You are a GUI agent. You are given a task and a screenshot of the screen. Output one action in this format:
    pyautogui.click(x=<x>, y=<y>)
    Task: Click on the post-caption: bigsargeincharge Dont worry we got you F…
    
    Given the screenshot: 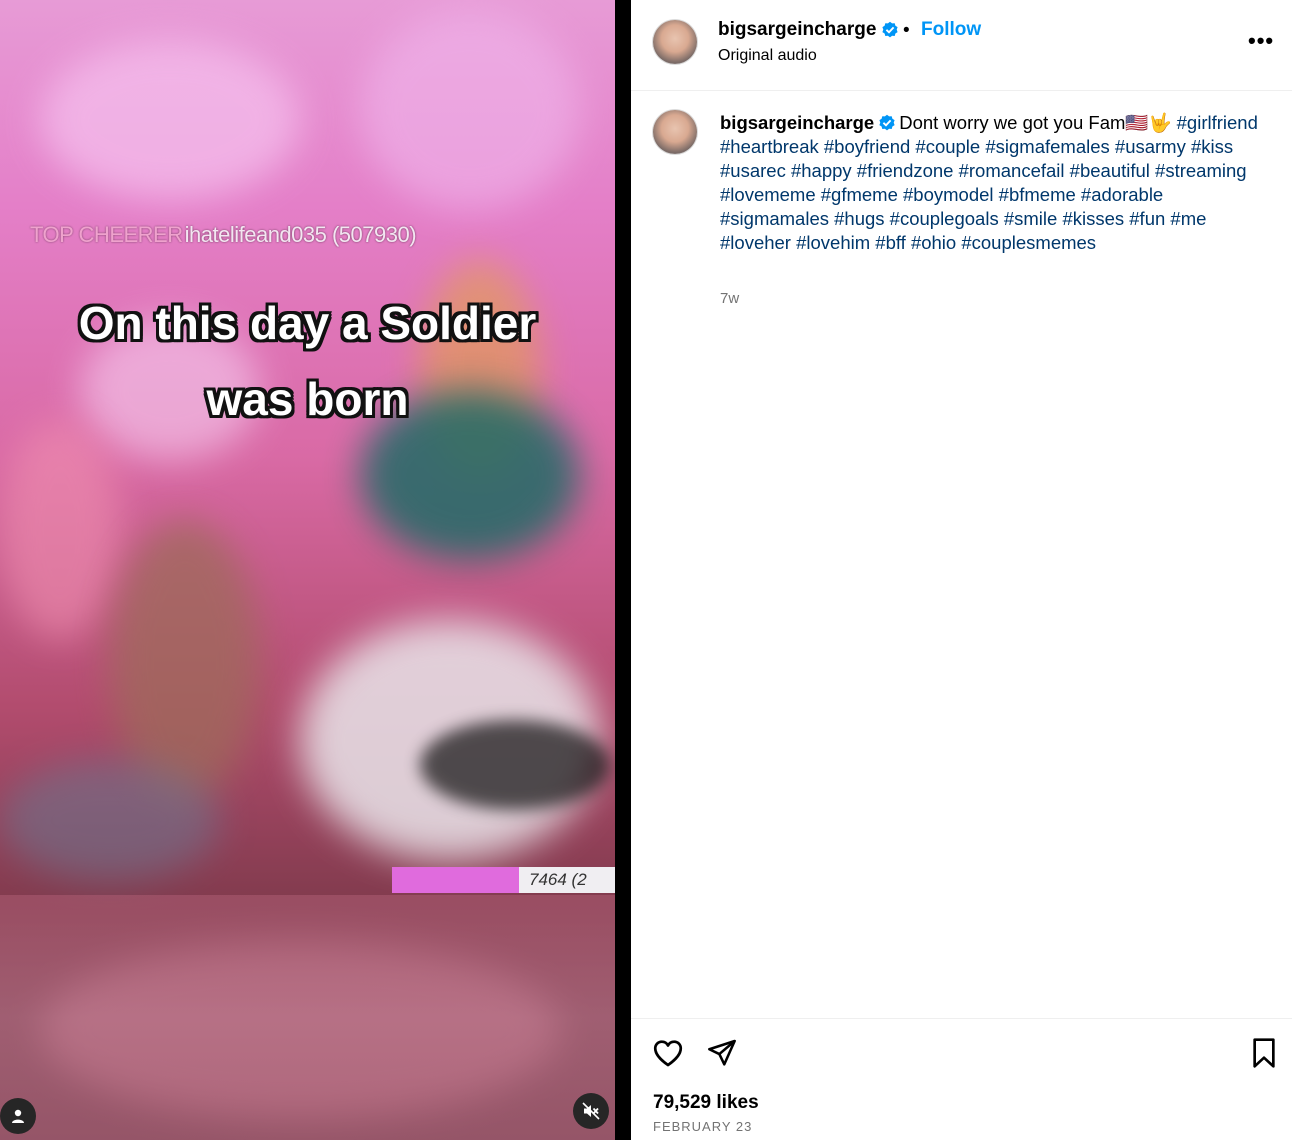 What is the action you would take?
    pyautogui.click(x=995, y=183)
    